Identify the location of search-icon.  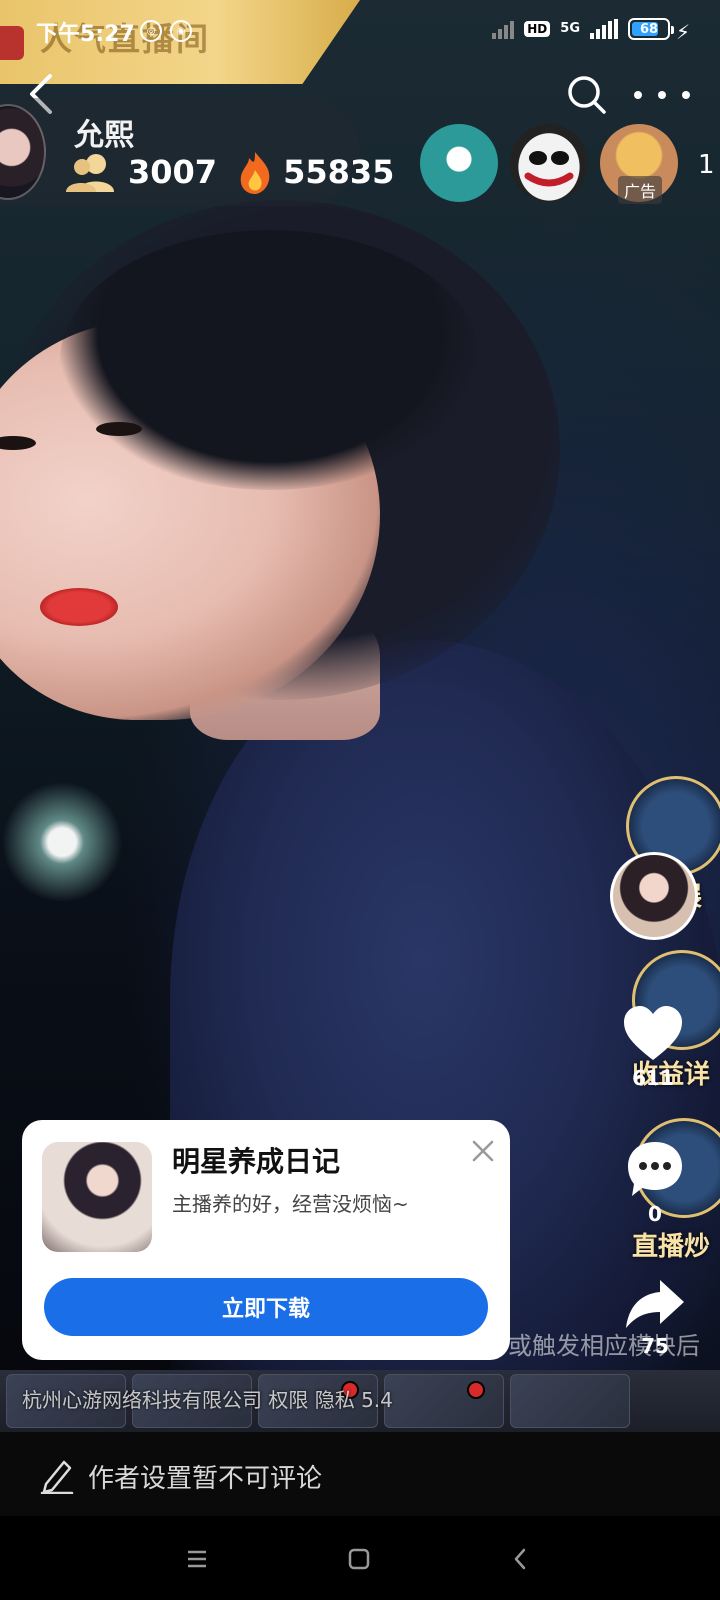
(587, 95).